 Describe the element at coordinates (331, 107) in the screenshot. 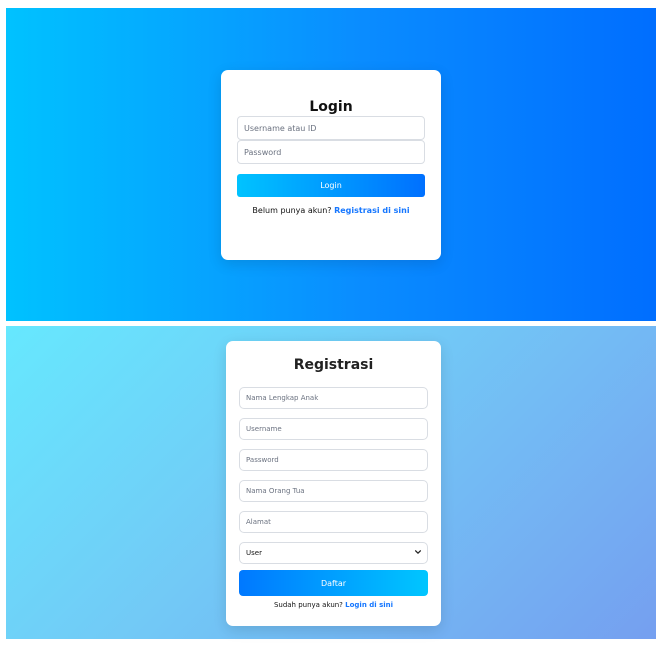

I see `login-title: Login` at that location.